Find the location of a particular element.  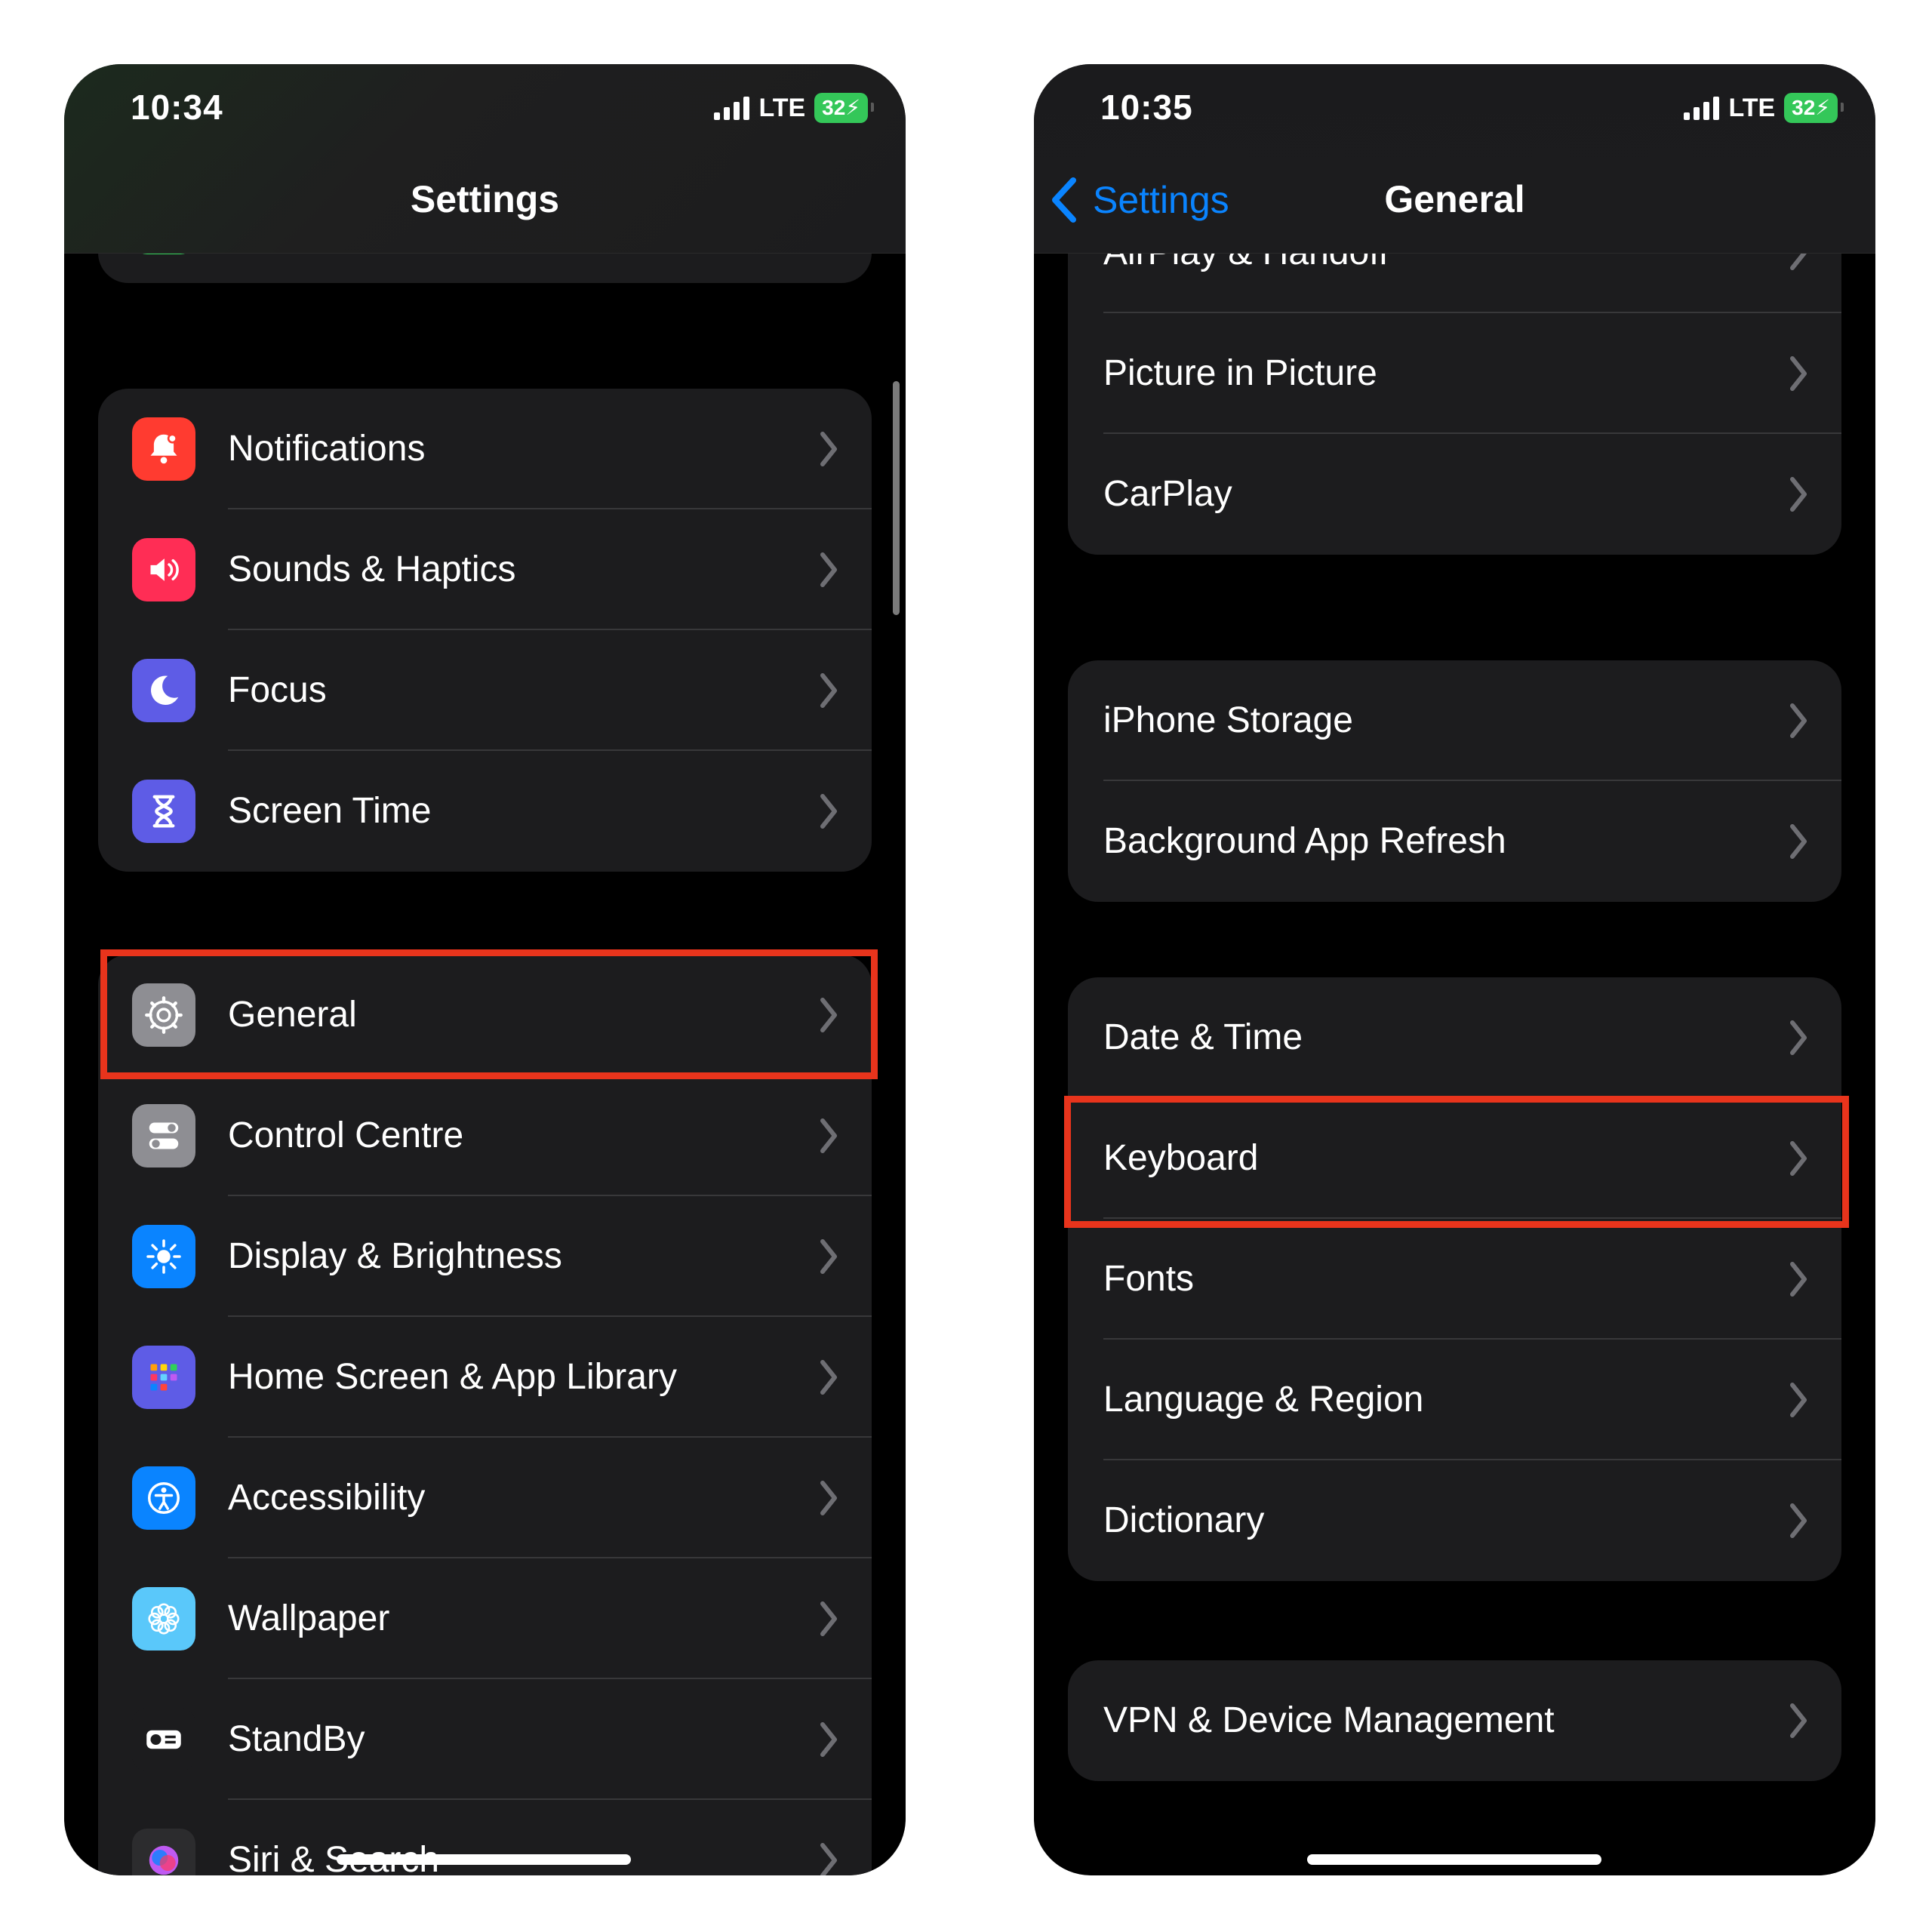

row-label: Language & Region is located at coordinates (1263, 1400).